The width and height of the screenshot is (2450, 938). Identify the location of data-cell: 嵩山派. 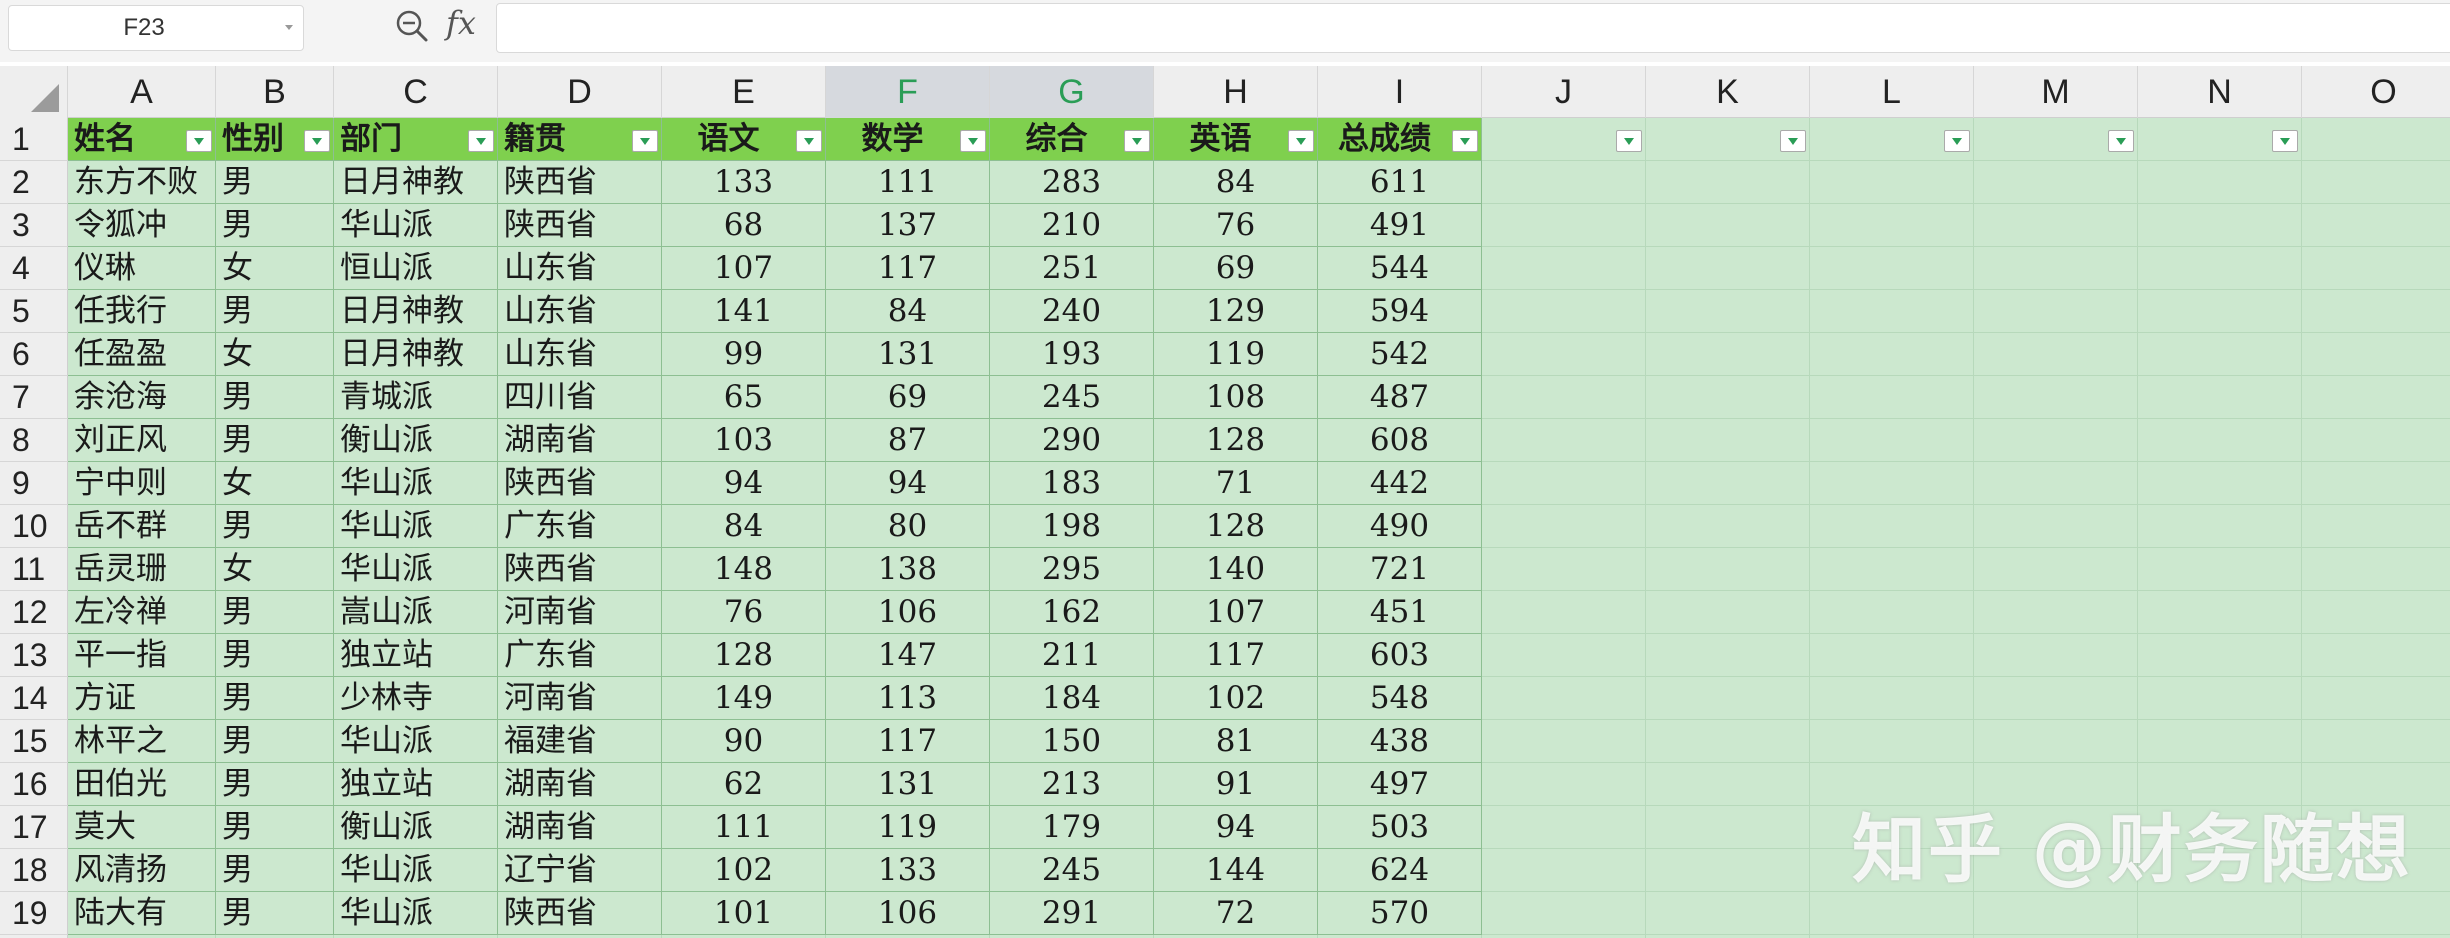
(416, 612).